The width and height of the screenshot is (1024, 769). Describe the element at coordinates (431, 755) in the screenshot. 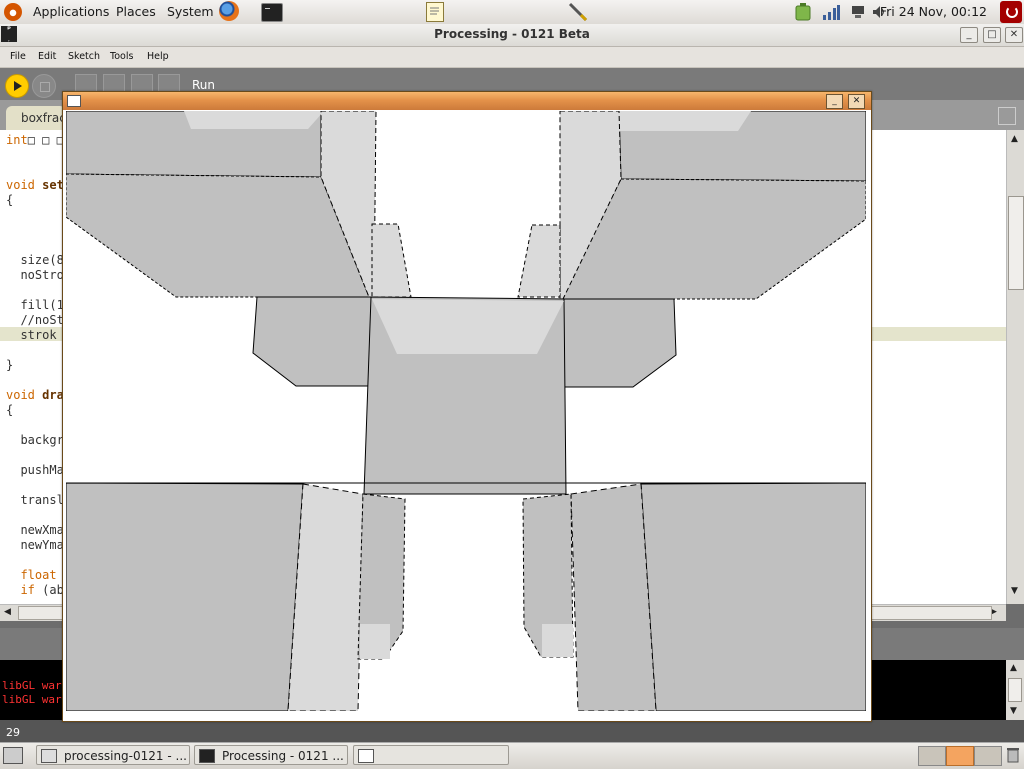

I see `taskbar-item-sketch-window` at that location.